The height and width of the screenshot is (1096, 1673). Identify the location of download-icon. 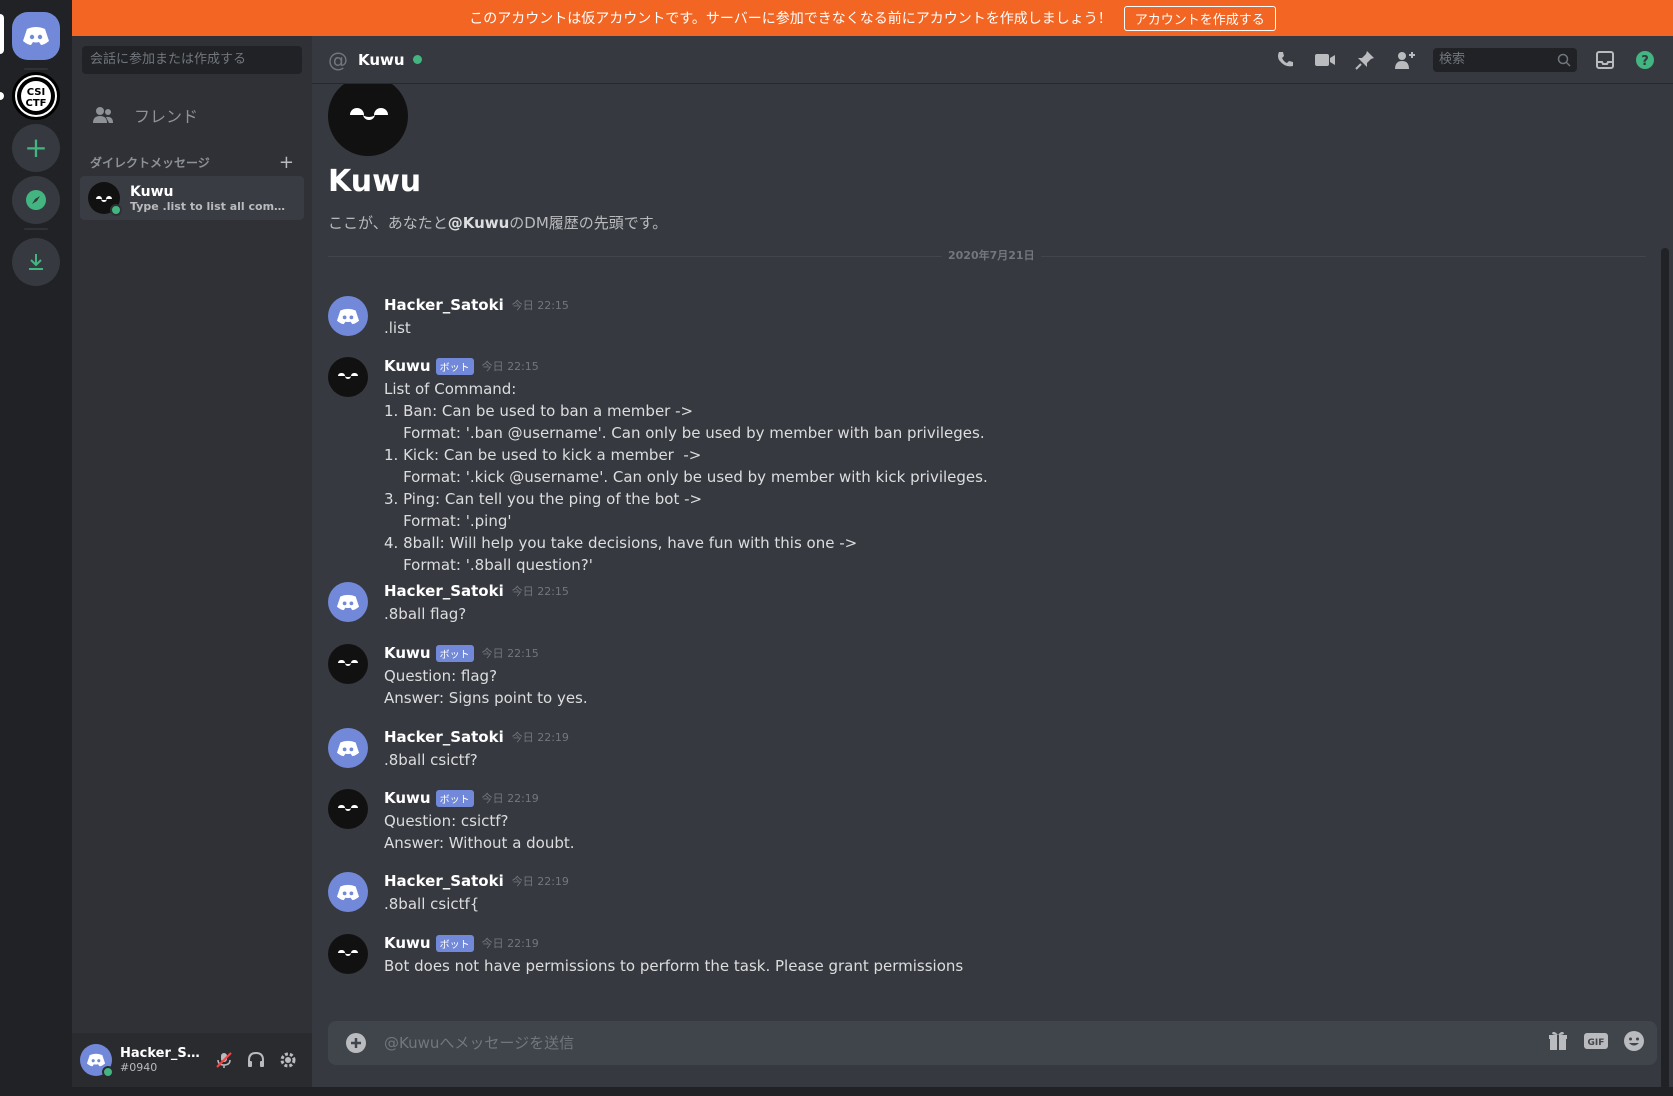
(36, 262).